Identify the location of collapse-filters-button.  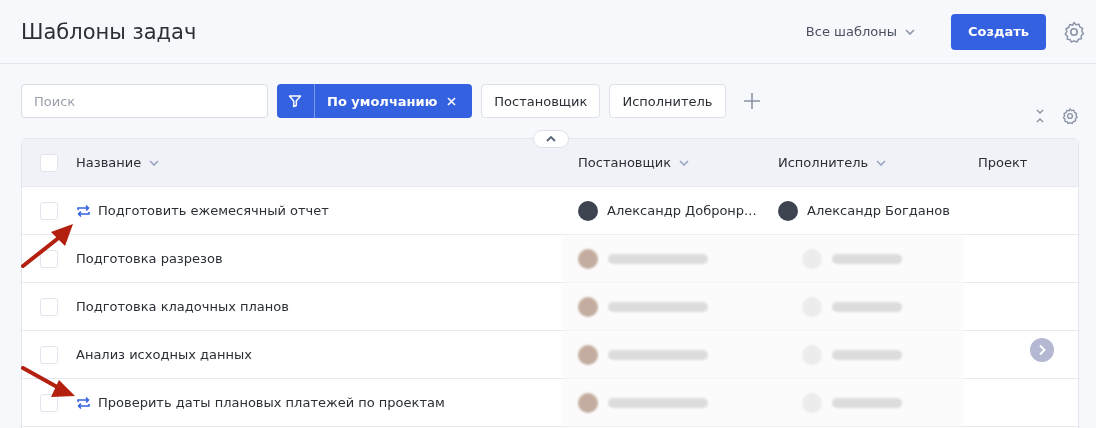
(551, 139).